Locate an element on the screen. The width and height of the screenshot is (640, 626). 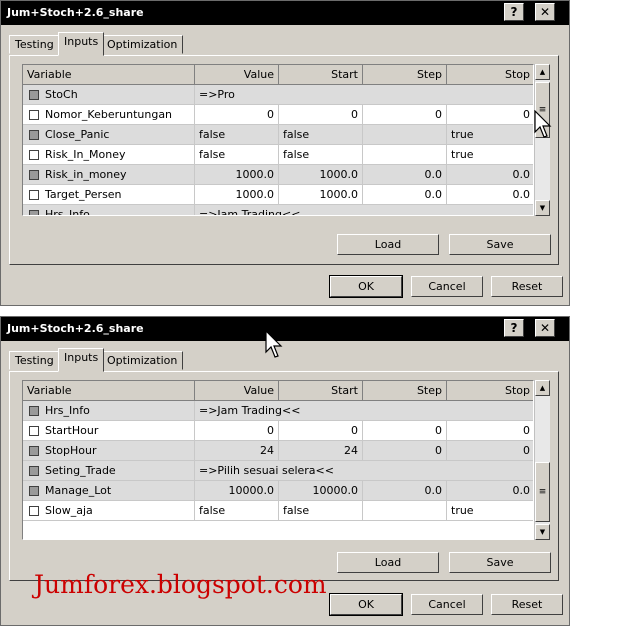
table-row: Seting_Trade =>Pilih sesuai selera<< is located at coordinates (278, 471).